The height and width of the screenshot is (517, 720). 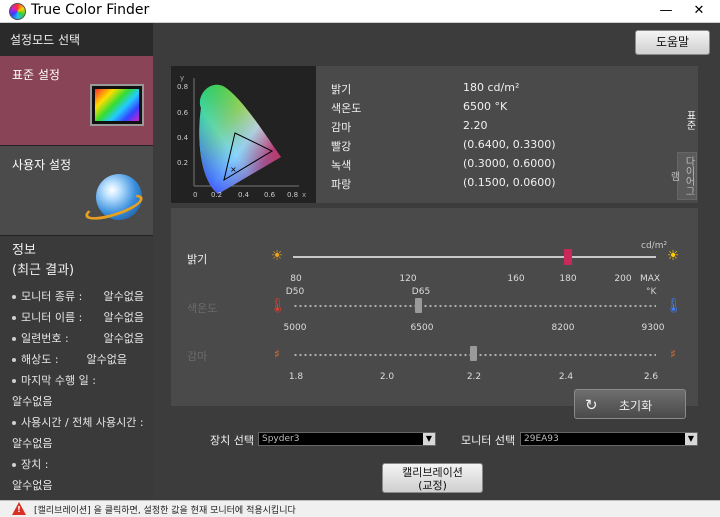 I want to click on reset-label: 초기화, so click(x=636, y=406).